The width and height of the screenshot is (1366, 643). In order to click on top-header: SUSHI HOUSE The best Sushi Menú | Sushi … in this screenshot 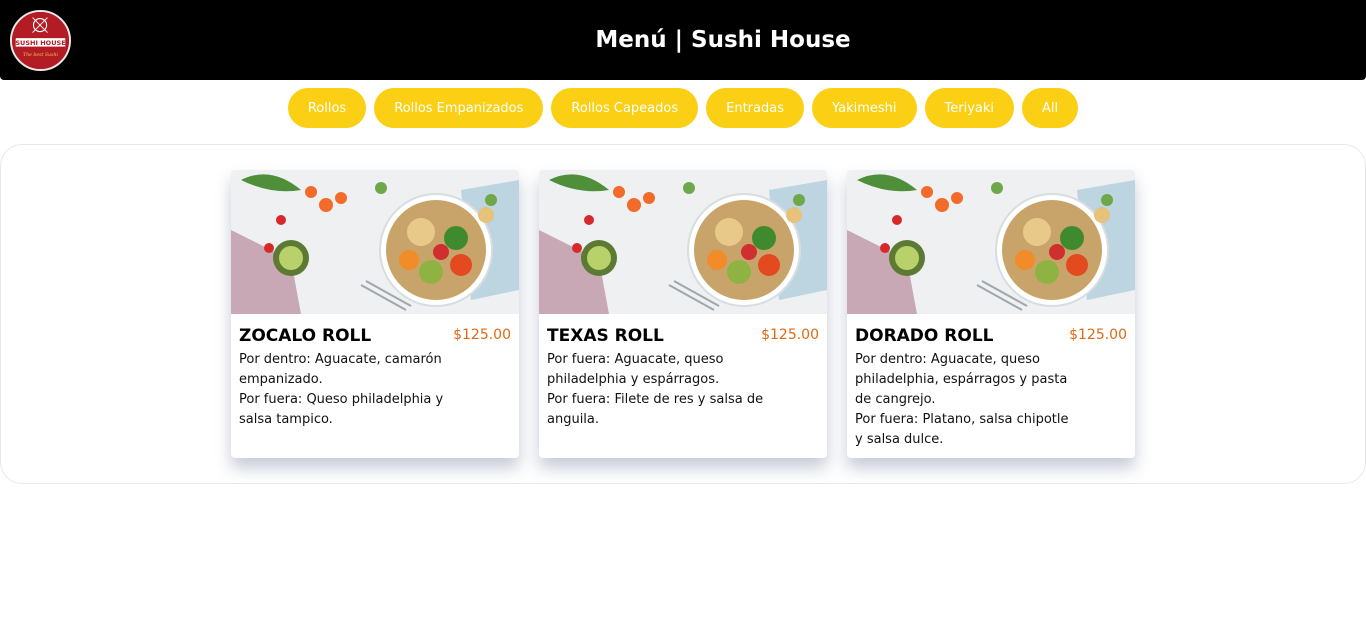, I will do `click(683, 40)`.